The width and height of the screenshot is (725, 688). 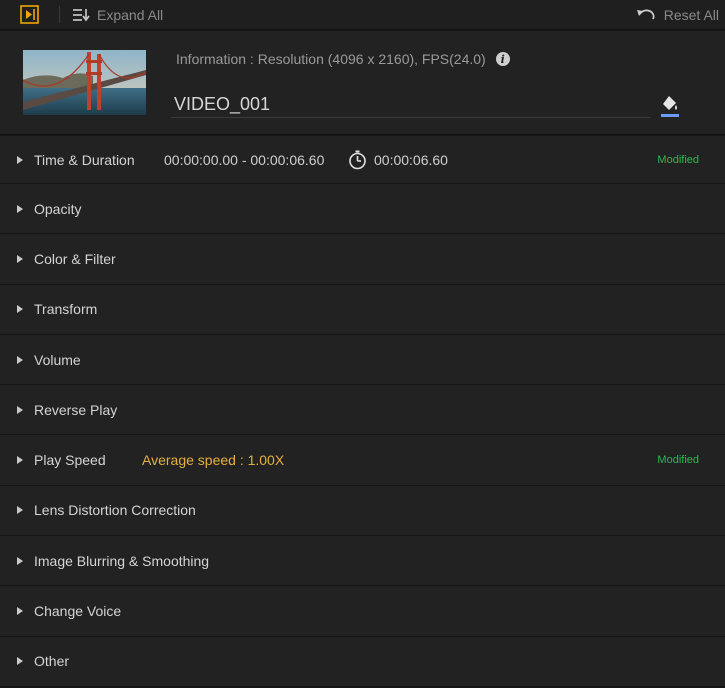 What do you see at coordinates (78, 611) in the screenshot?
I see `section-label: Change Voice` at bounding box center [78, 611].